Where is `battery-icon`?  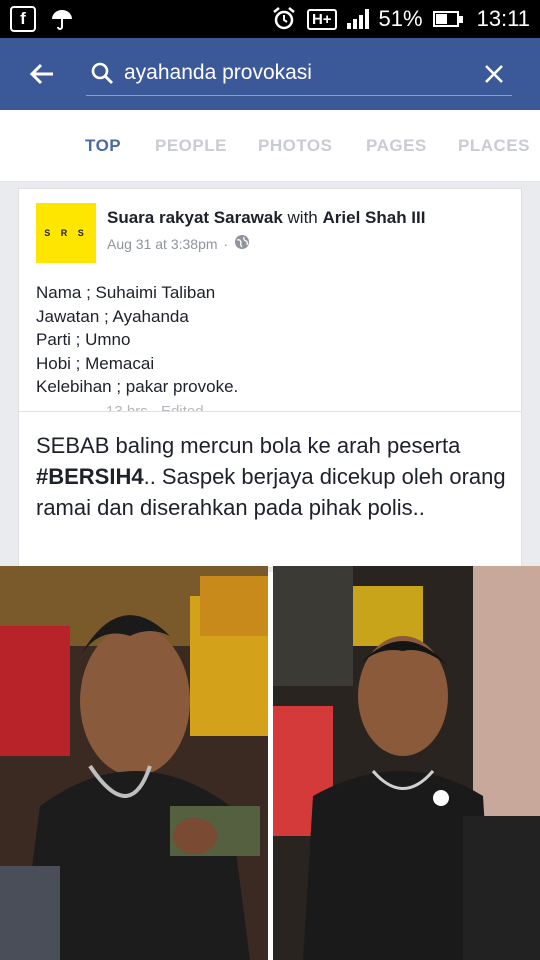 battery-icon is located at coordinates (447, 19).